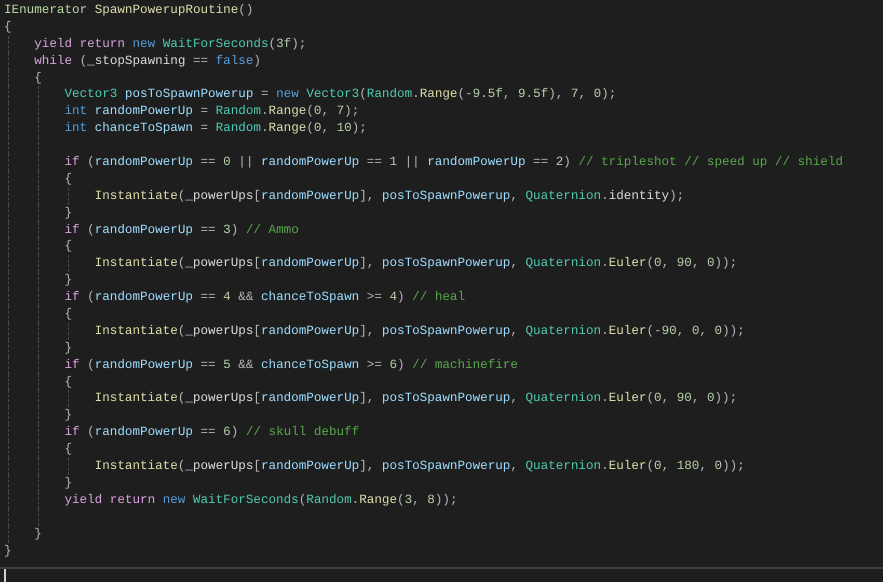 The image size is (883, 582). Describe the element at coordinates (261, 500) in the screenshot. I see `code-line: yield return new WaitForSeconds(Random.Range(3, 8));` at that location.